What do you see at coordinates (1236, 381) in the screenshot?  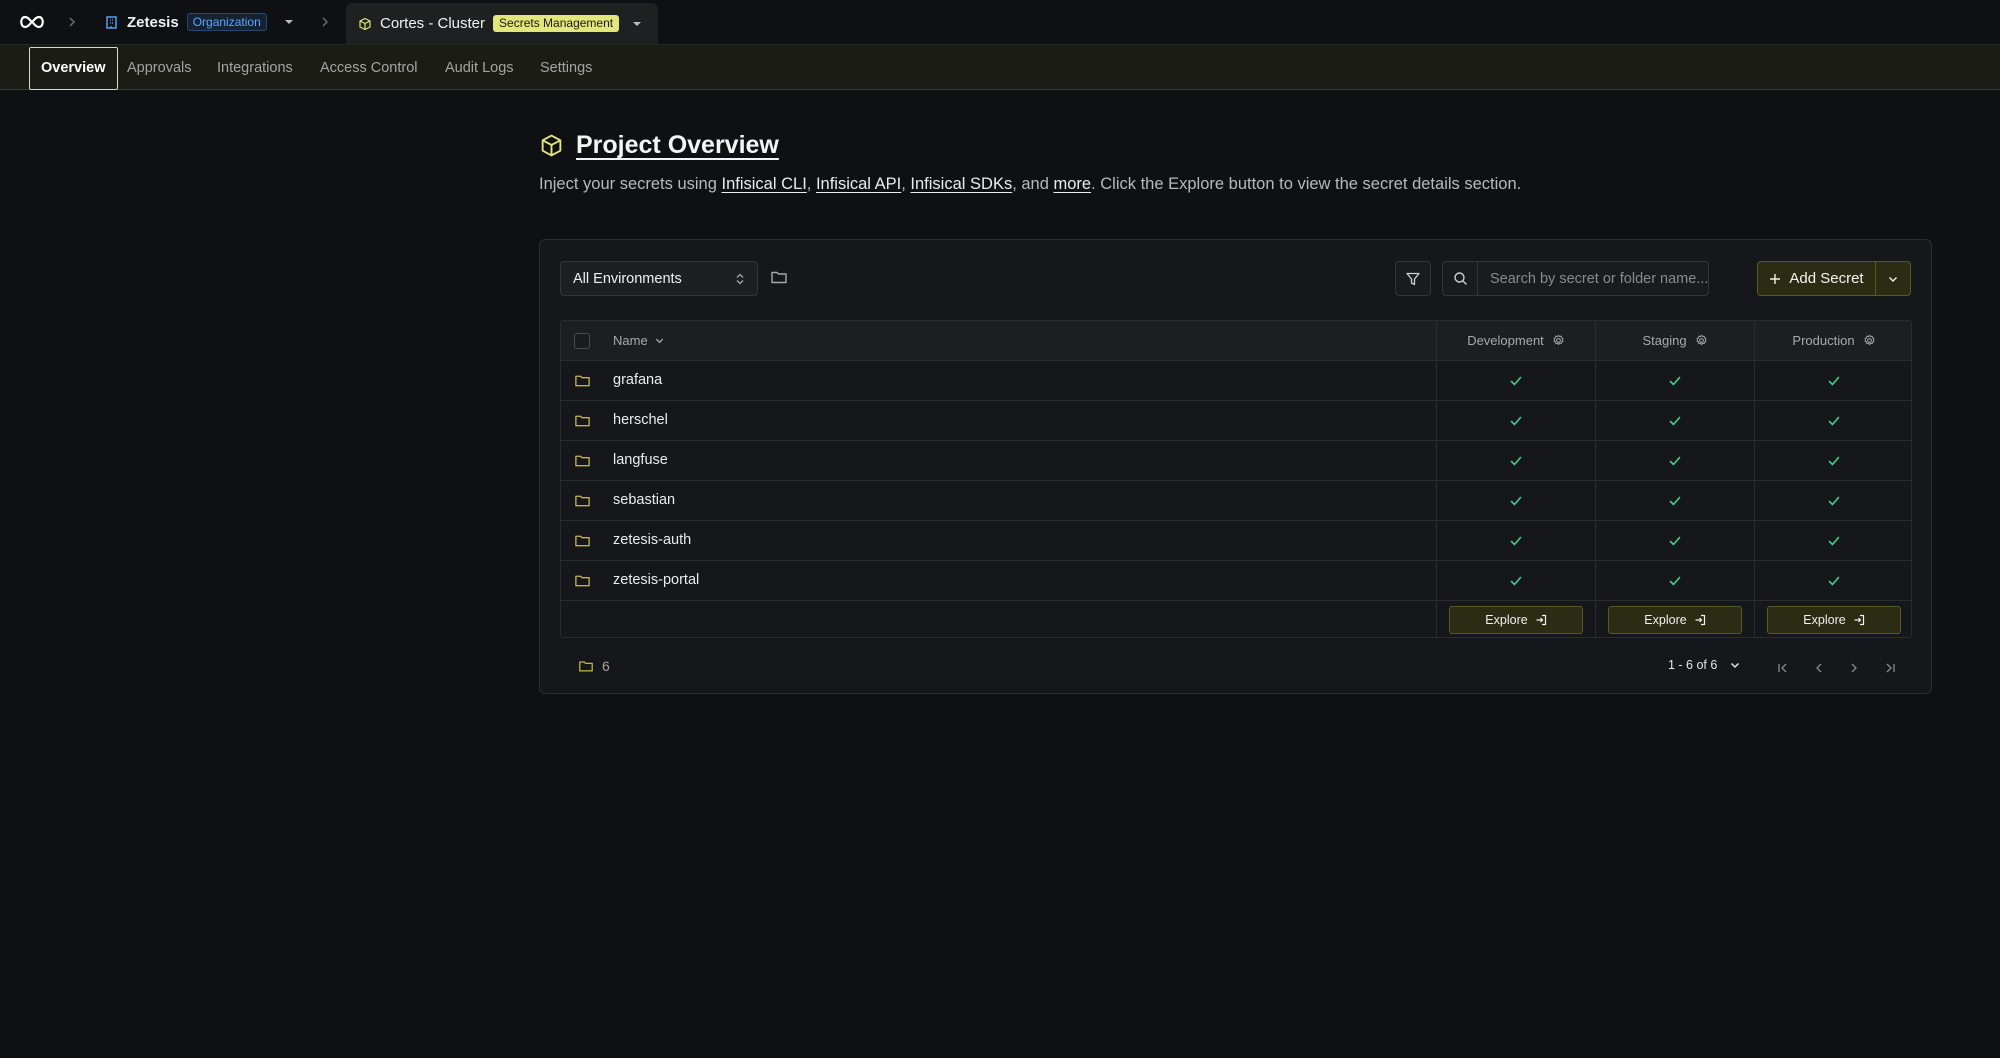 I see `folder-row: grafana` at bounding box center [1236, 381].